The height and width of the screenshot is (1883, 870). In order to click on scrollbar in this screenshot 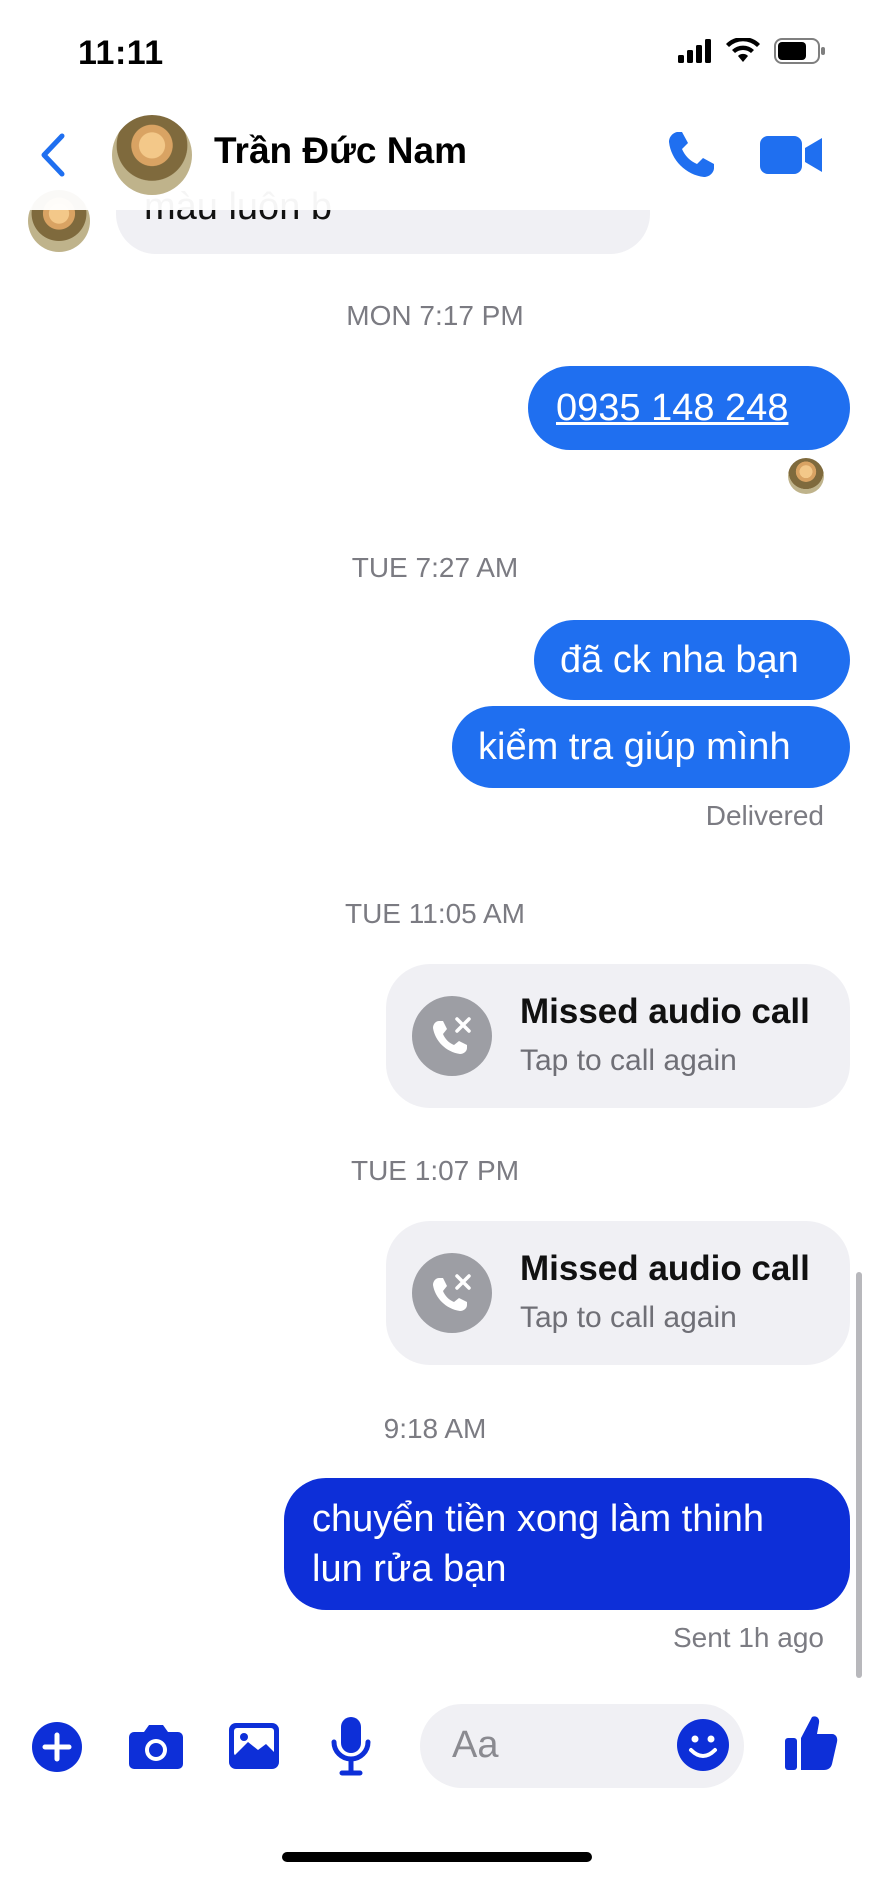, I will do `click(859, 1475)`.